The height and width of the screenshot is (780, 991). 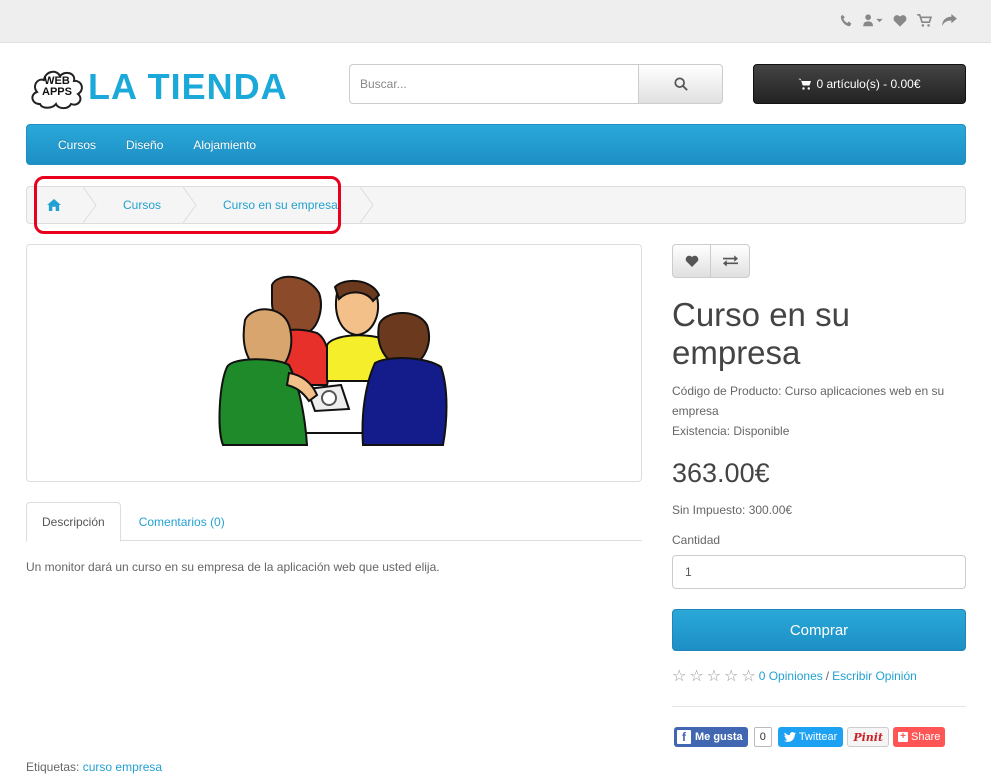 I want to click on compare-button, so click(x=730, y=261).